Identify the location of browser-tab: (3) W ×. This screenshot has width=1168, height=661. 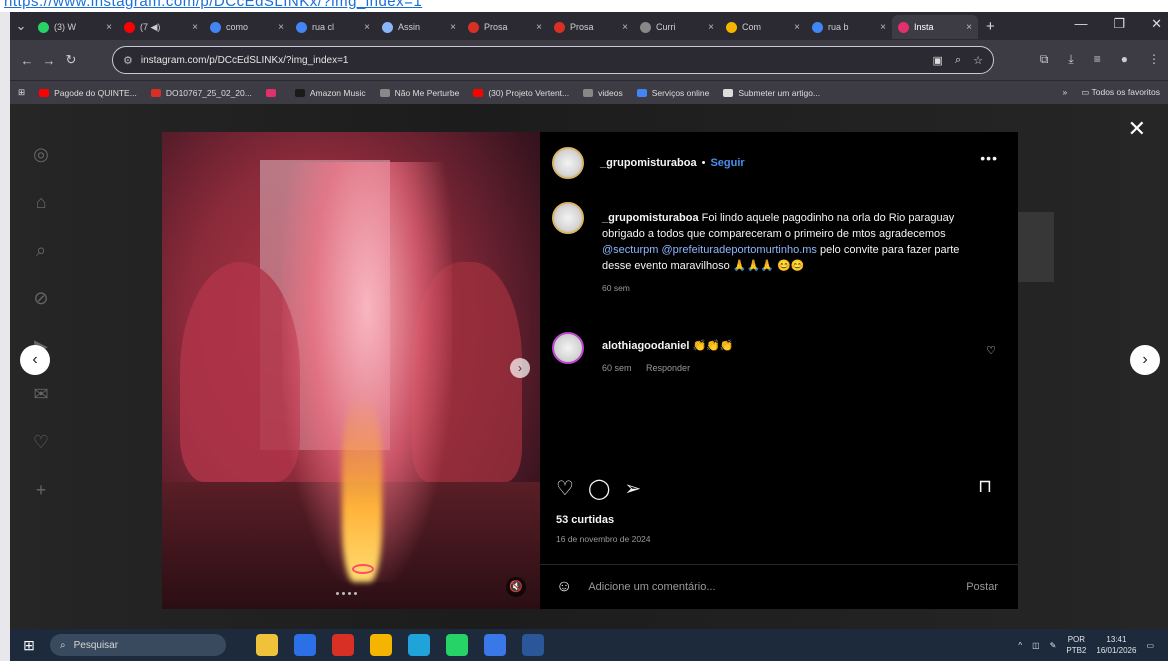
(75, 27).